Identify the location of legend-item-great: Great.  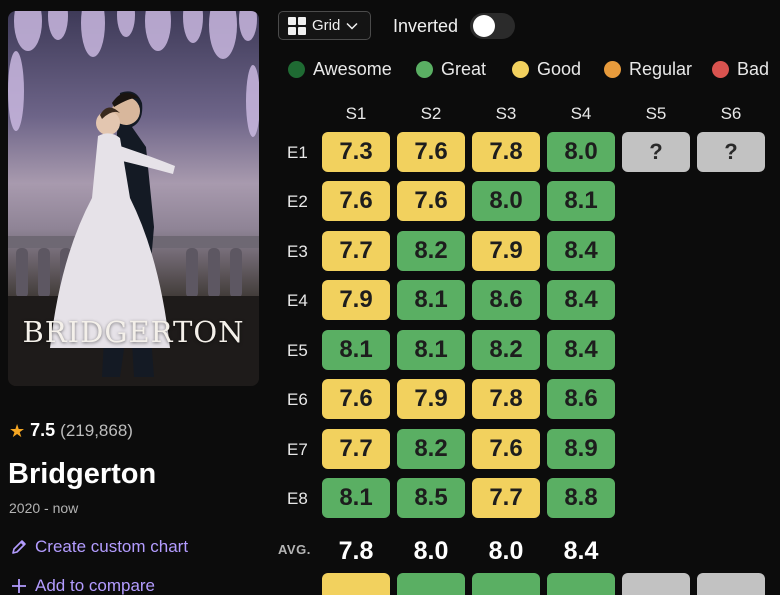
(451, 69).